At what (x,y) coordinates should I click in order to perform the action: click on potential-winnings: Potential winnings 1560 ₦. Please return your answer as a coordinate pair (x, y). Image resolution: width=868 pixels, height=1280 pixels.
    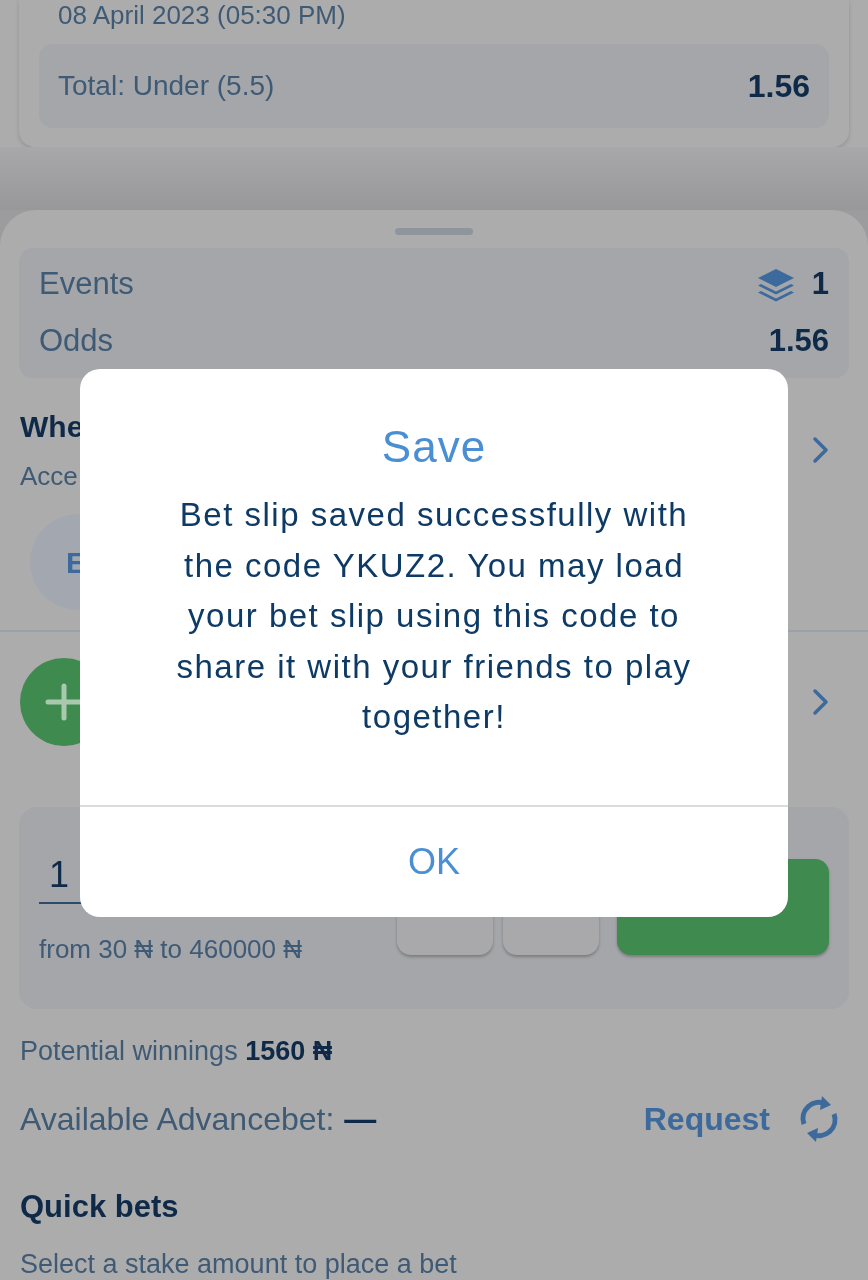
    Looking at the image, I should click on (176, 1051).